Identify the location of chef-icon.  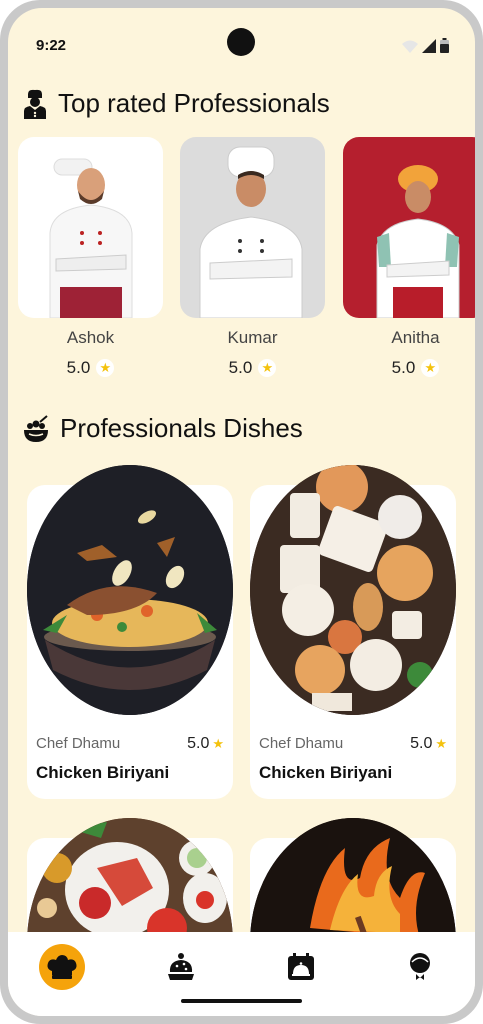
(35, 104).